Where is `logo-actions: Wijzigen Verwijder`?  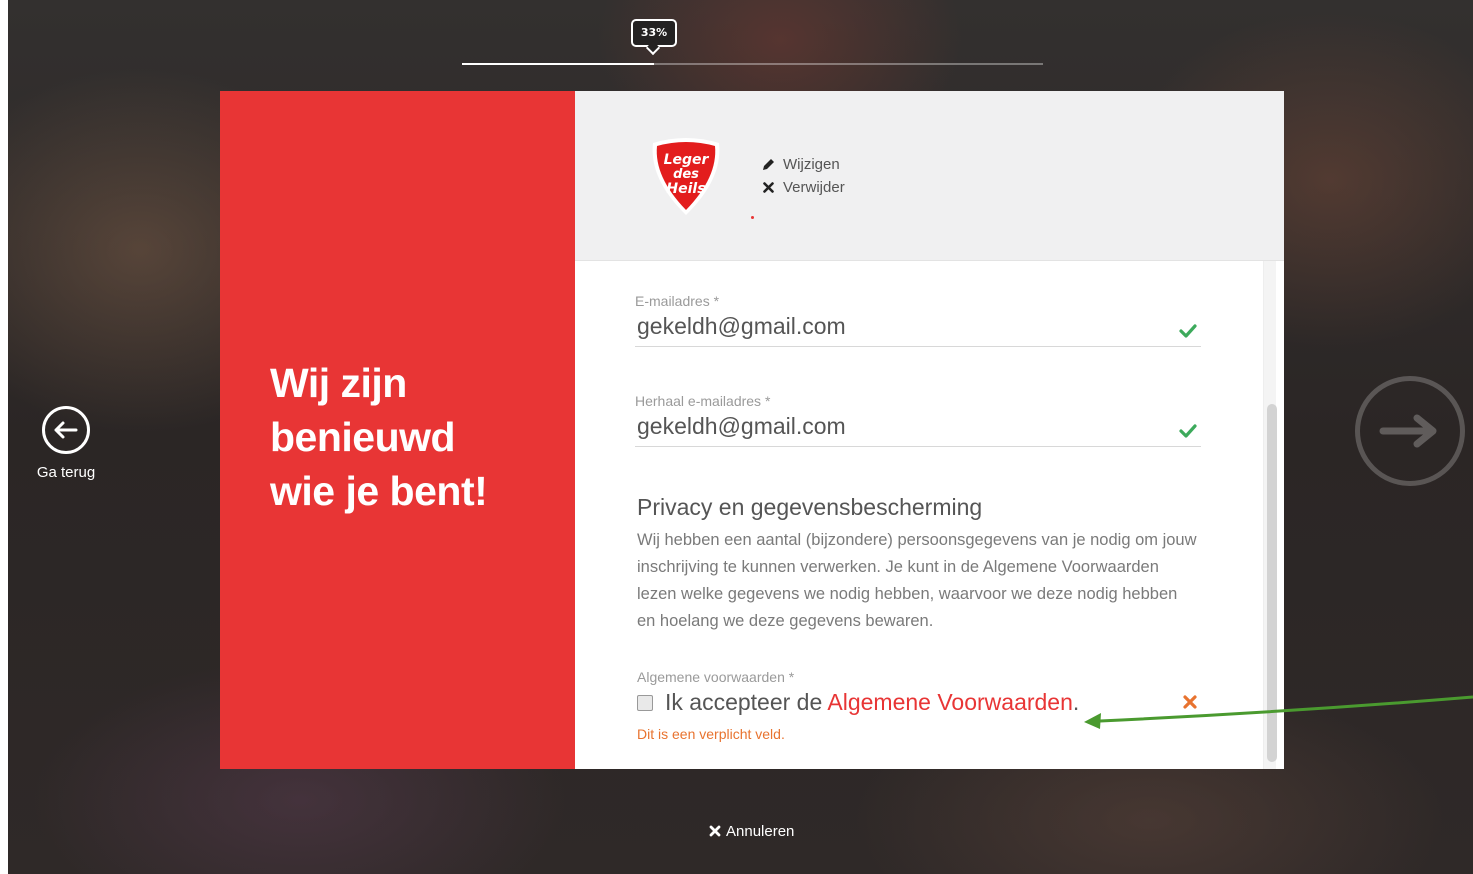 logo-actions: Wijzigen Verwijder is located at coordinates (803, 176).